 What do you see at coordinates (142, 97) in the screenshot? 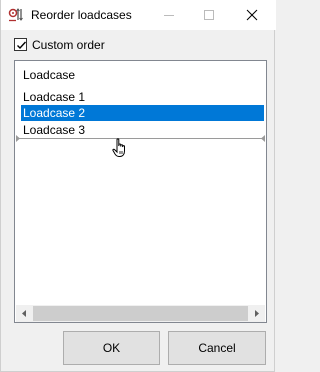
I see `list-item-loadcase-1: Loadcase 1` at bounding box center [142, 97].